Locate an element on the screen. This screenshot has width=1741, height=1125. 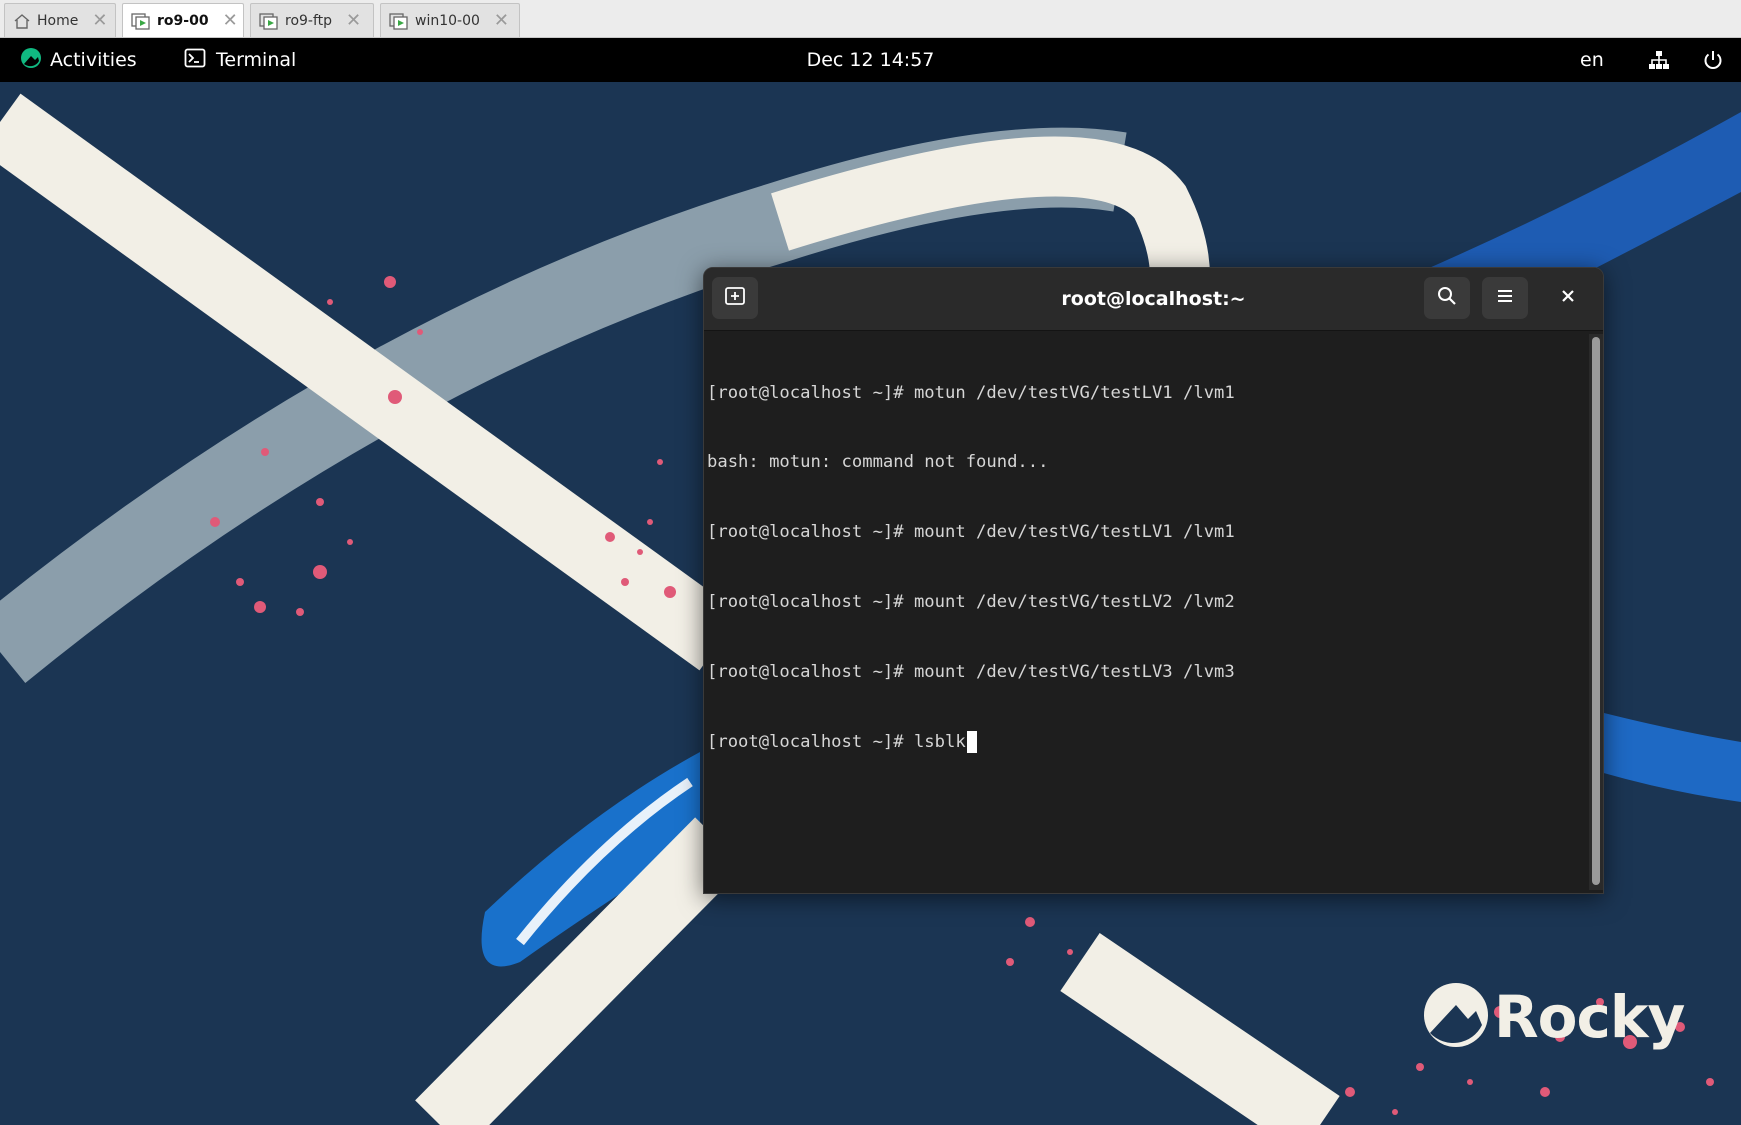
vm-tab-home: Home ✕ is located at coordinates (60, 20).